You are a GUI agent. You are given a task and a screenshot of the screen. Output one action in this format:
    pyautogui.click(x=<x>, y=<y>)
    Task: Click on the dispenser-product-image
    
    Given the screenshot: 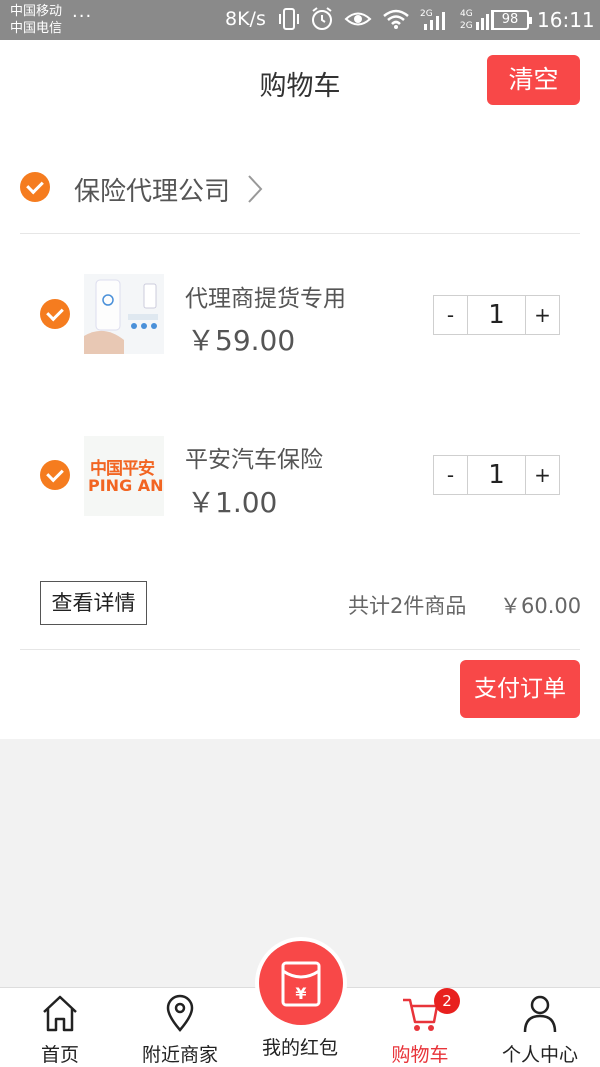 What is the action you would take?
    pyautogui.click(x=124, y=314)
    